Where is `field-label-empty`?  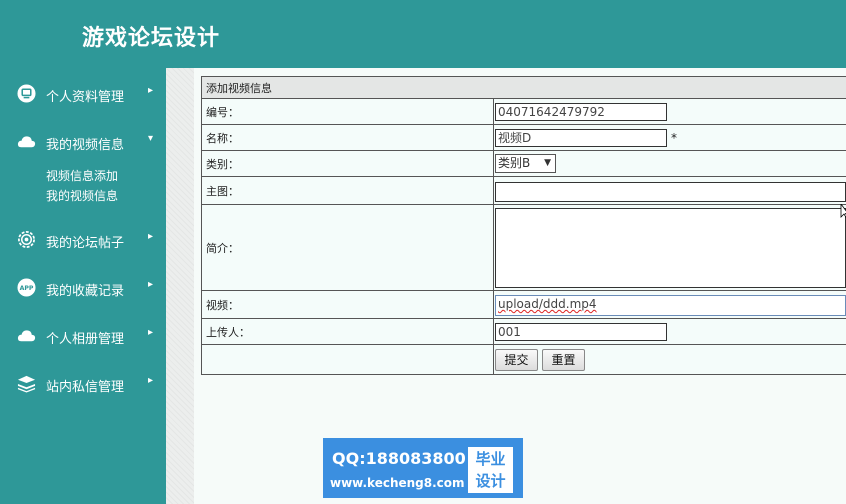
field-label-empty is located at coordinates (347, 359).